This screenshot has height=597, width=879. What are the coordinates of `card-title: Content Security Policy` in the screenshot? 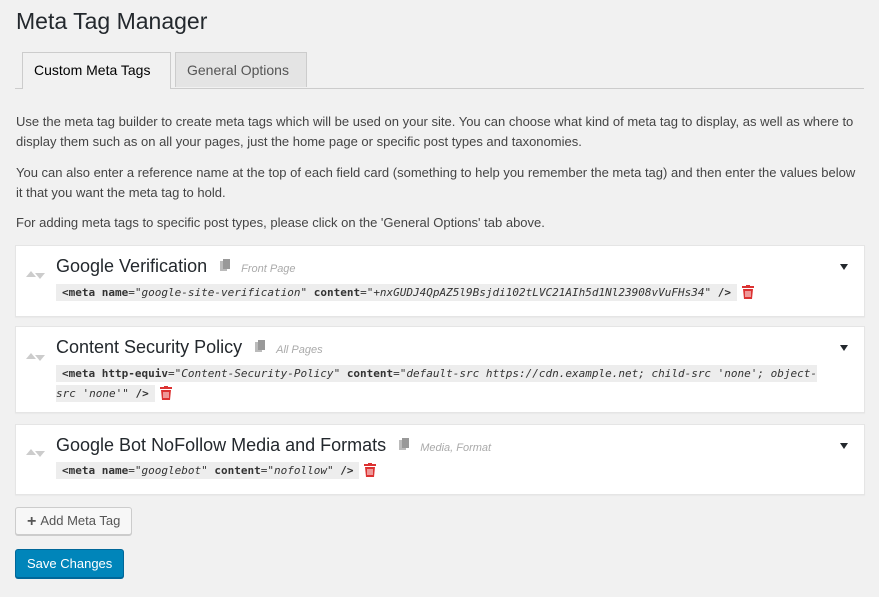 It's located at (149, 347).